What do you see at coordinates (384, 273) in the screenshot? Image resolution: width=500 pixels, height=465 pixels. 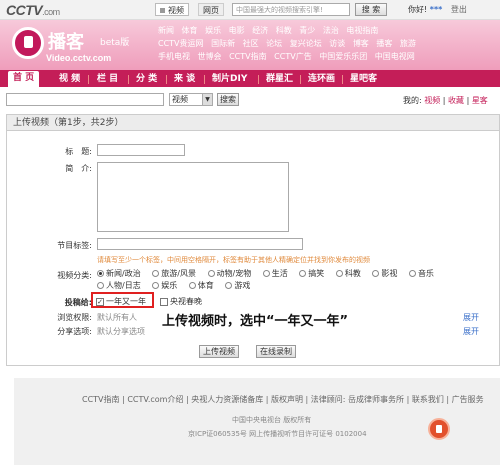 I see `category-option: 影视` at bounding box center [384, 273].